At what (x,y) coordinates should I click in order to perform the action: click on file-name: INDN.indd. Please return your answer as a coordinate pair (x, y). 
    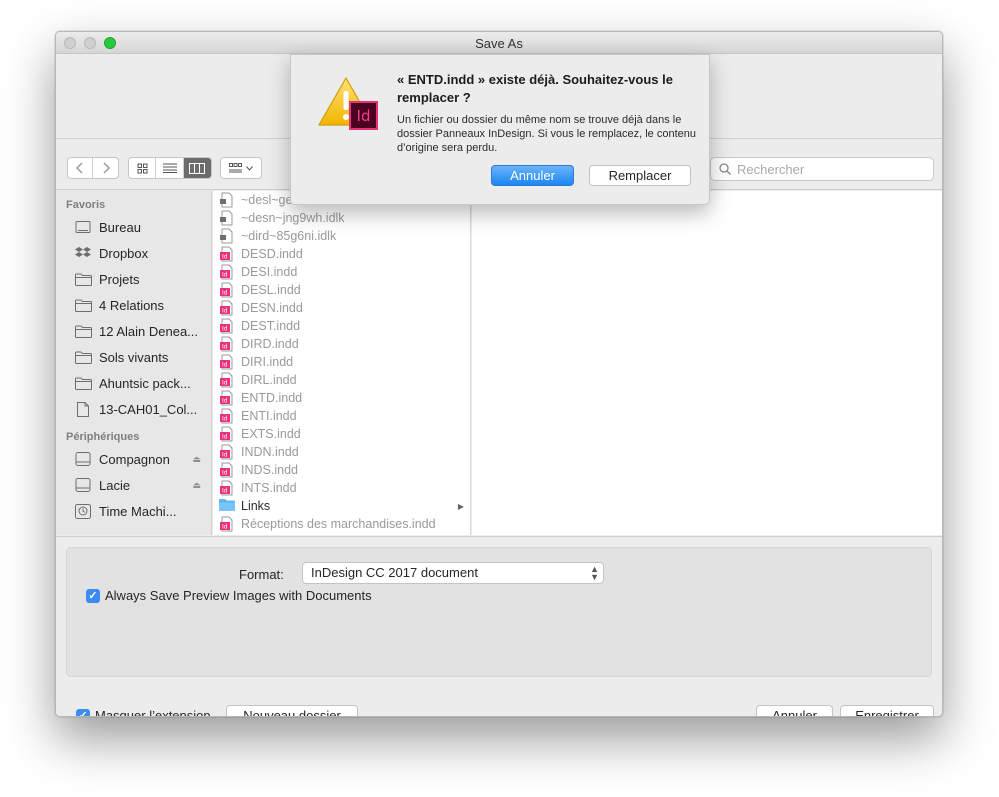
    Looking at the image, I should click on (270, 452).